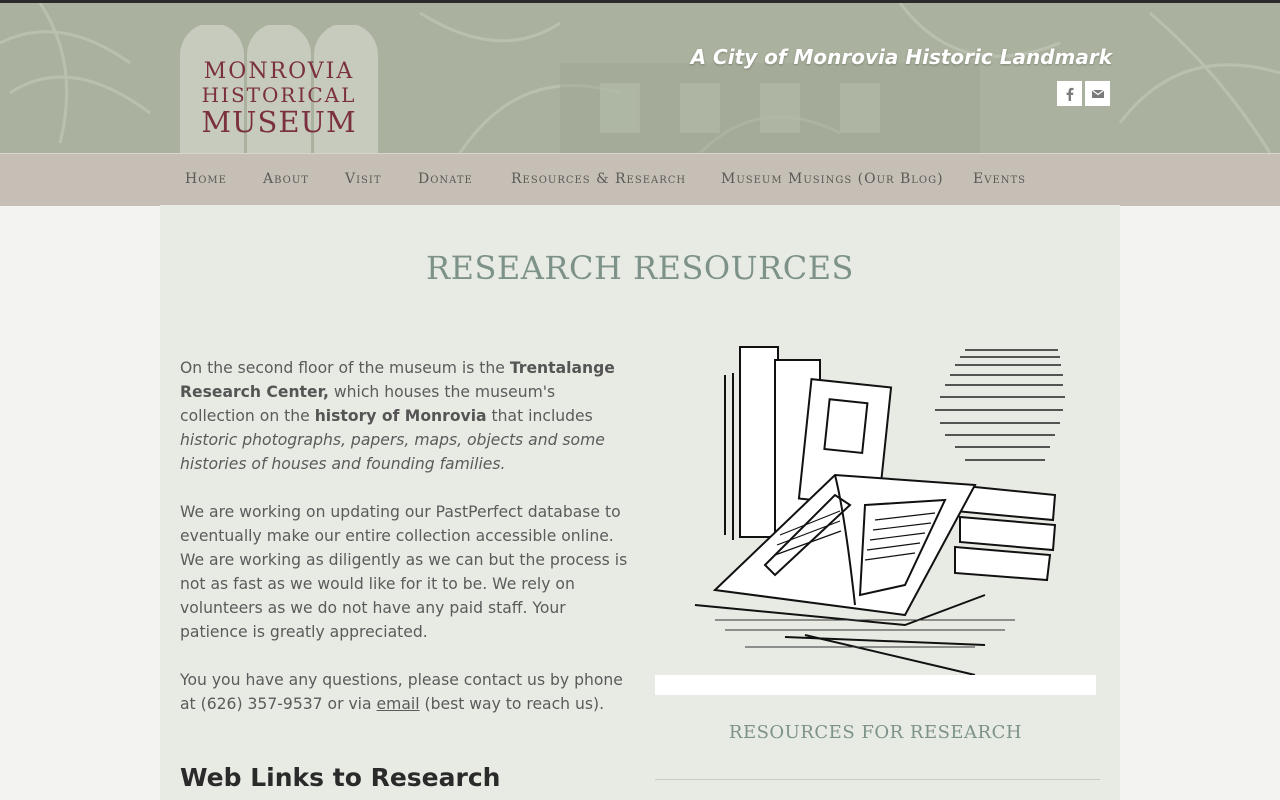 The height and width of the screenshot is (800, 1280). What do you see at coordinates (512, 704) in the screenshot?
I see `contact-text-2: (best way to reach us).` at bounding box center [512, 704].